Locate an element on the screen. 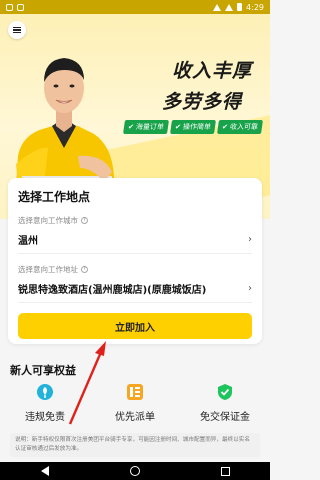  city-label-text: 选择意向工作城市 is located at coordinates (48, 220).